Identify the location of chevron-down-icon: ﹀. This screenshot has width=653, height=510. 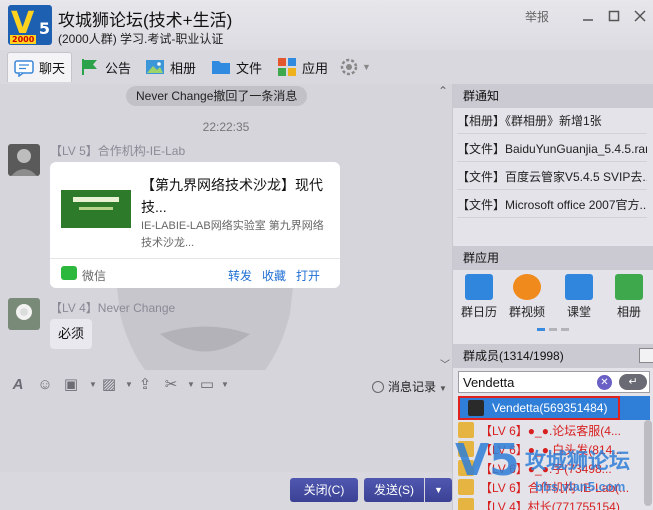
(445, 363).